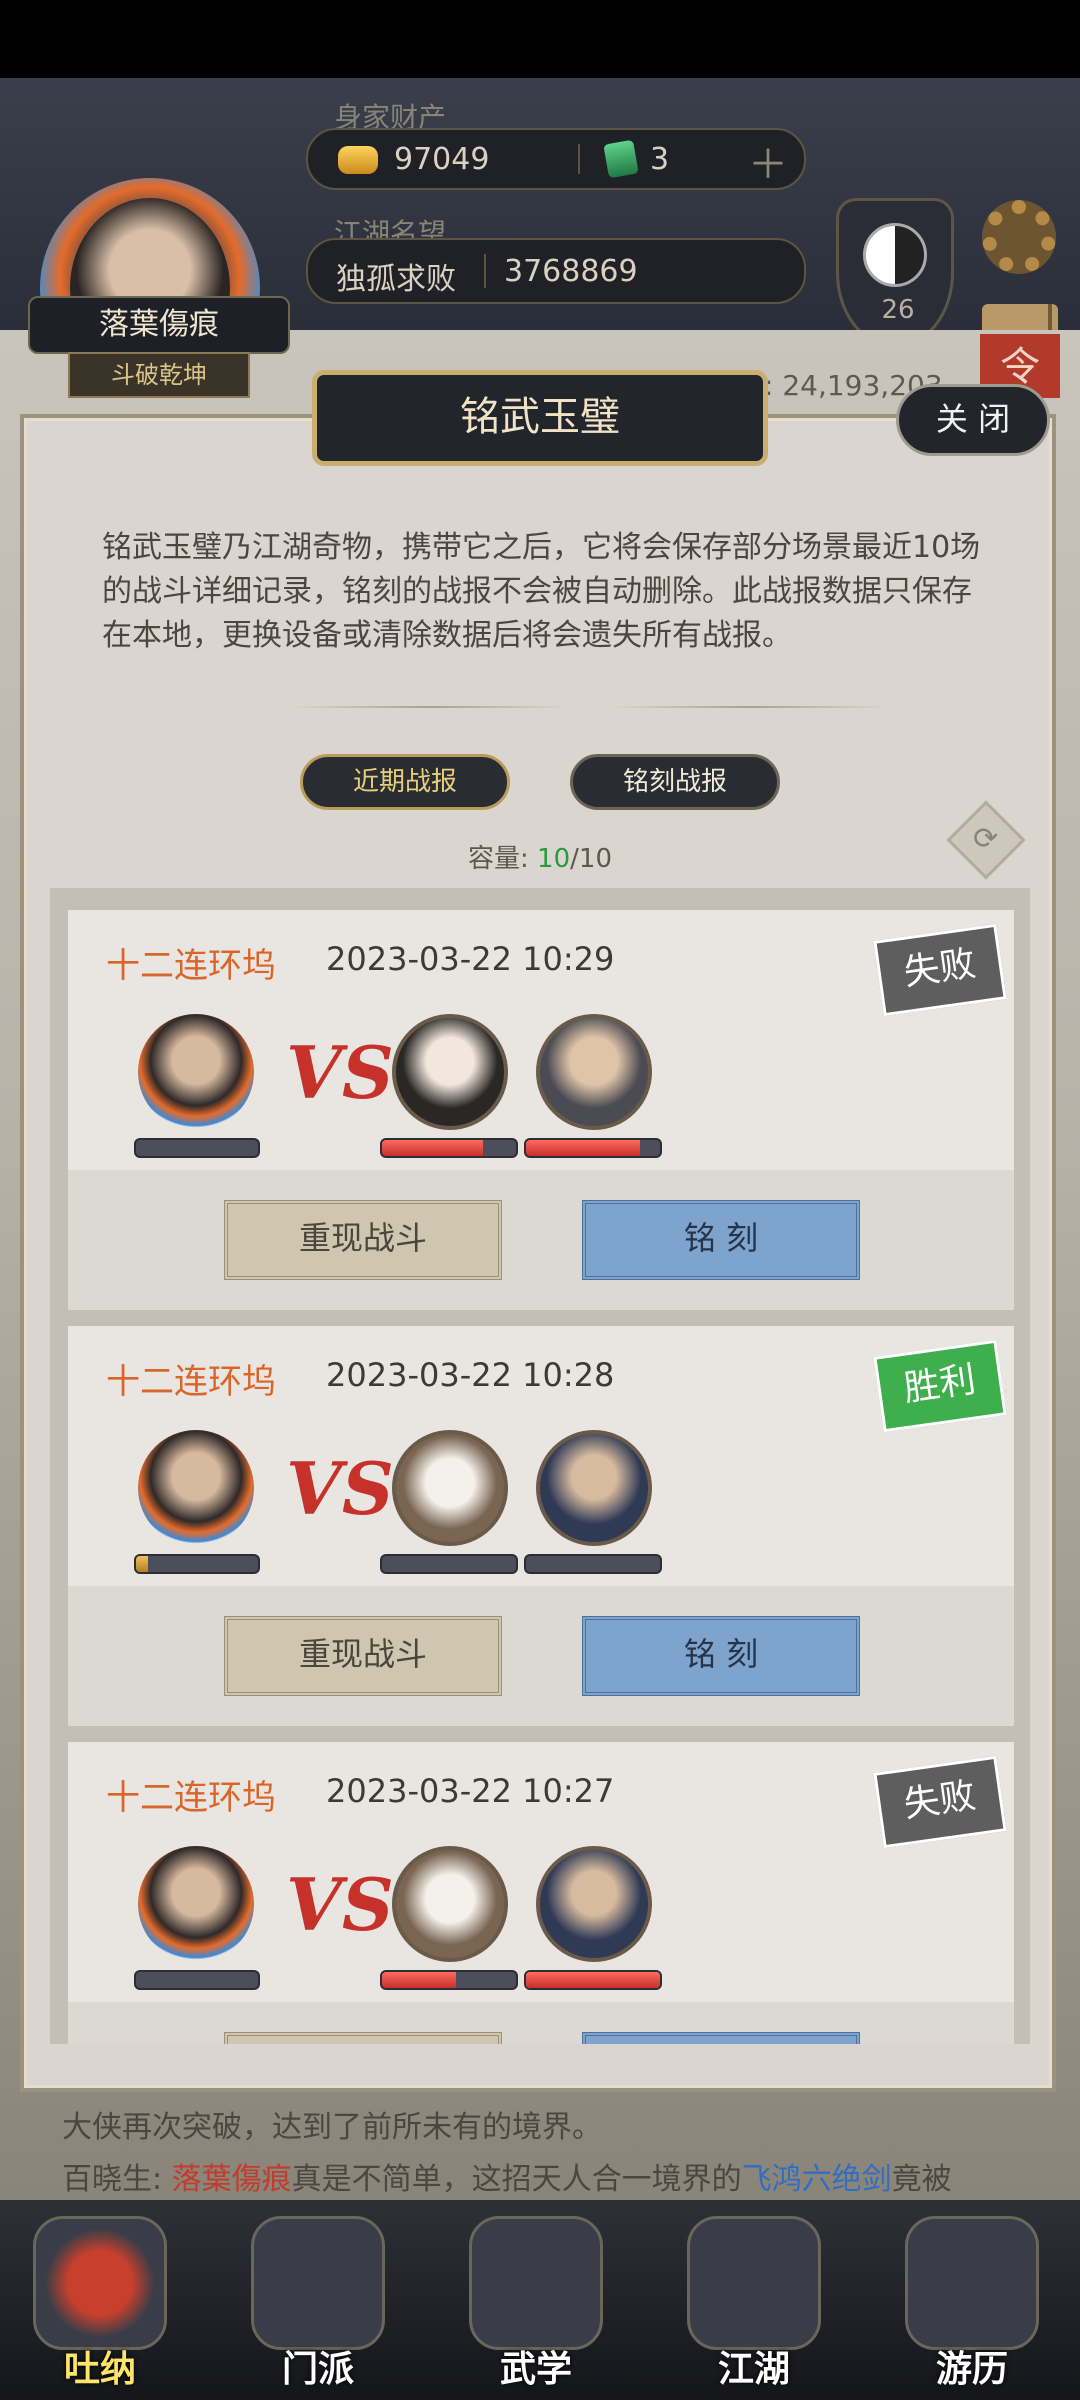  Describe the element at coordinates (940, 1386) in the screenshot. I see `result-stamp: 胜利` at that location.